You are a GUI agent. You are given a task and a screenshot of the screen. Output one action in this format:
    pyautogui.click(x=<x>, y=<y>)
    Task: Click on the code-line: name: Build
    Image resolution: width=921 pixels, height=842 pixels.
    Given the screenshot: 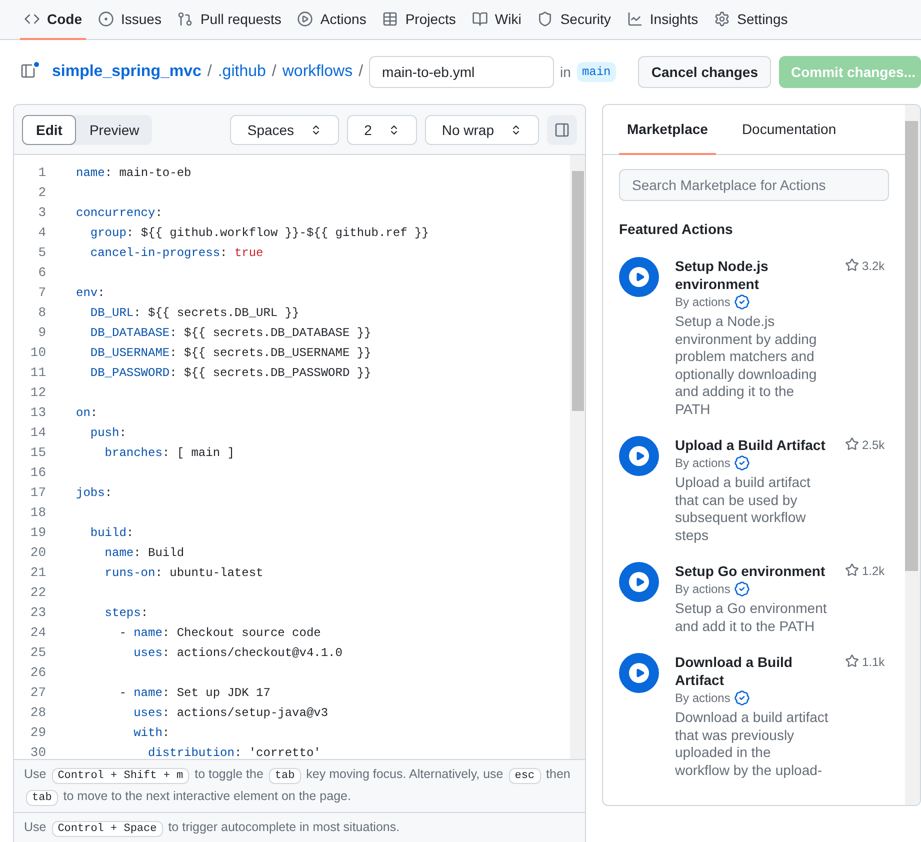 What is the action you would take?
    pyautogui.click(x=144, y=553)
    